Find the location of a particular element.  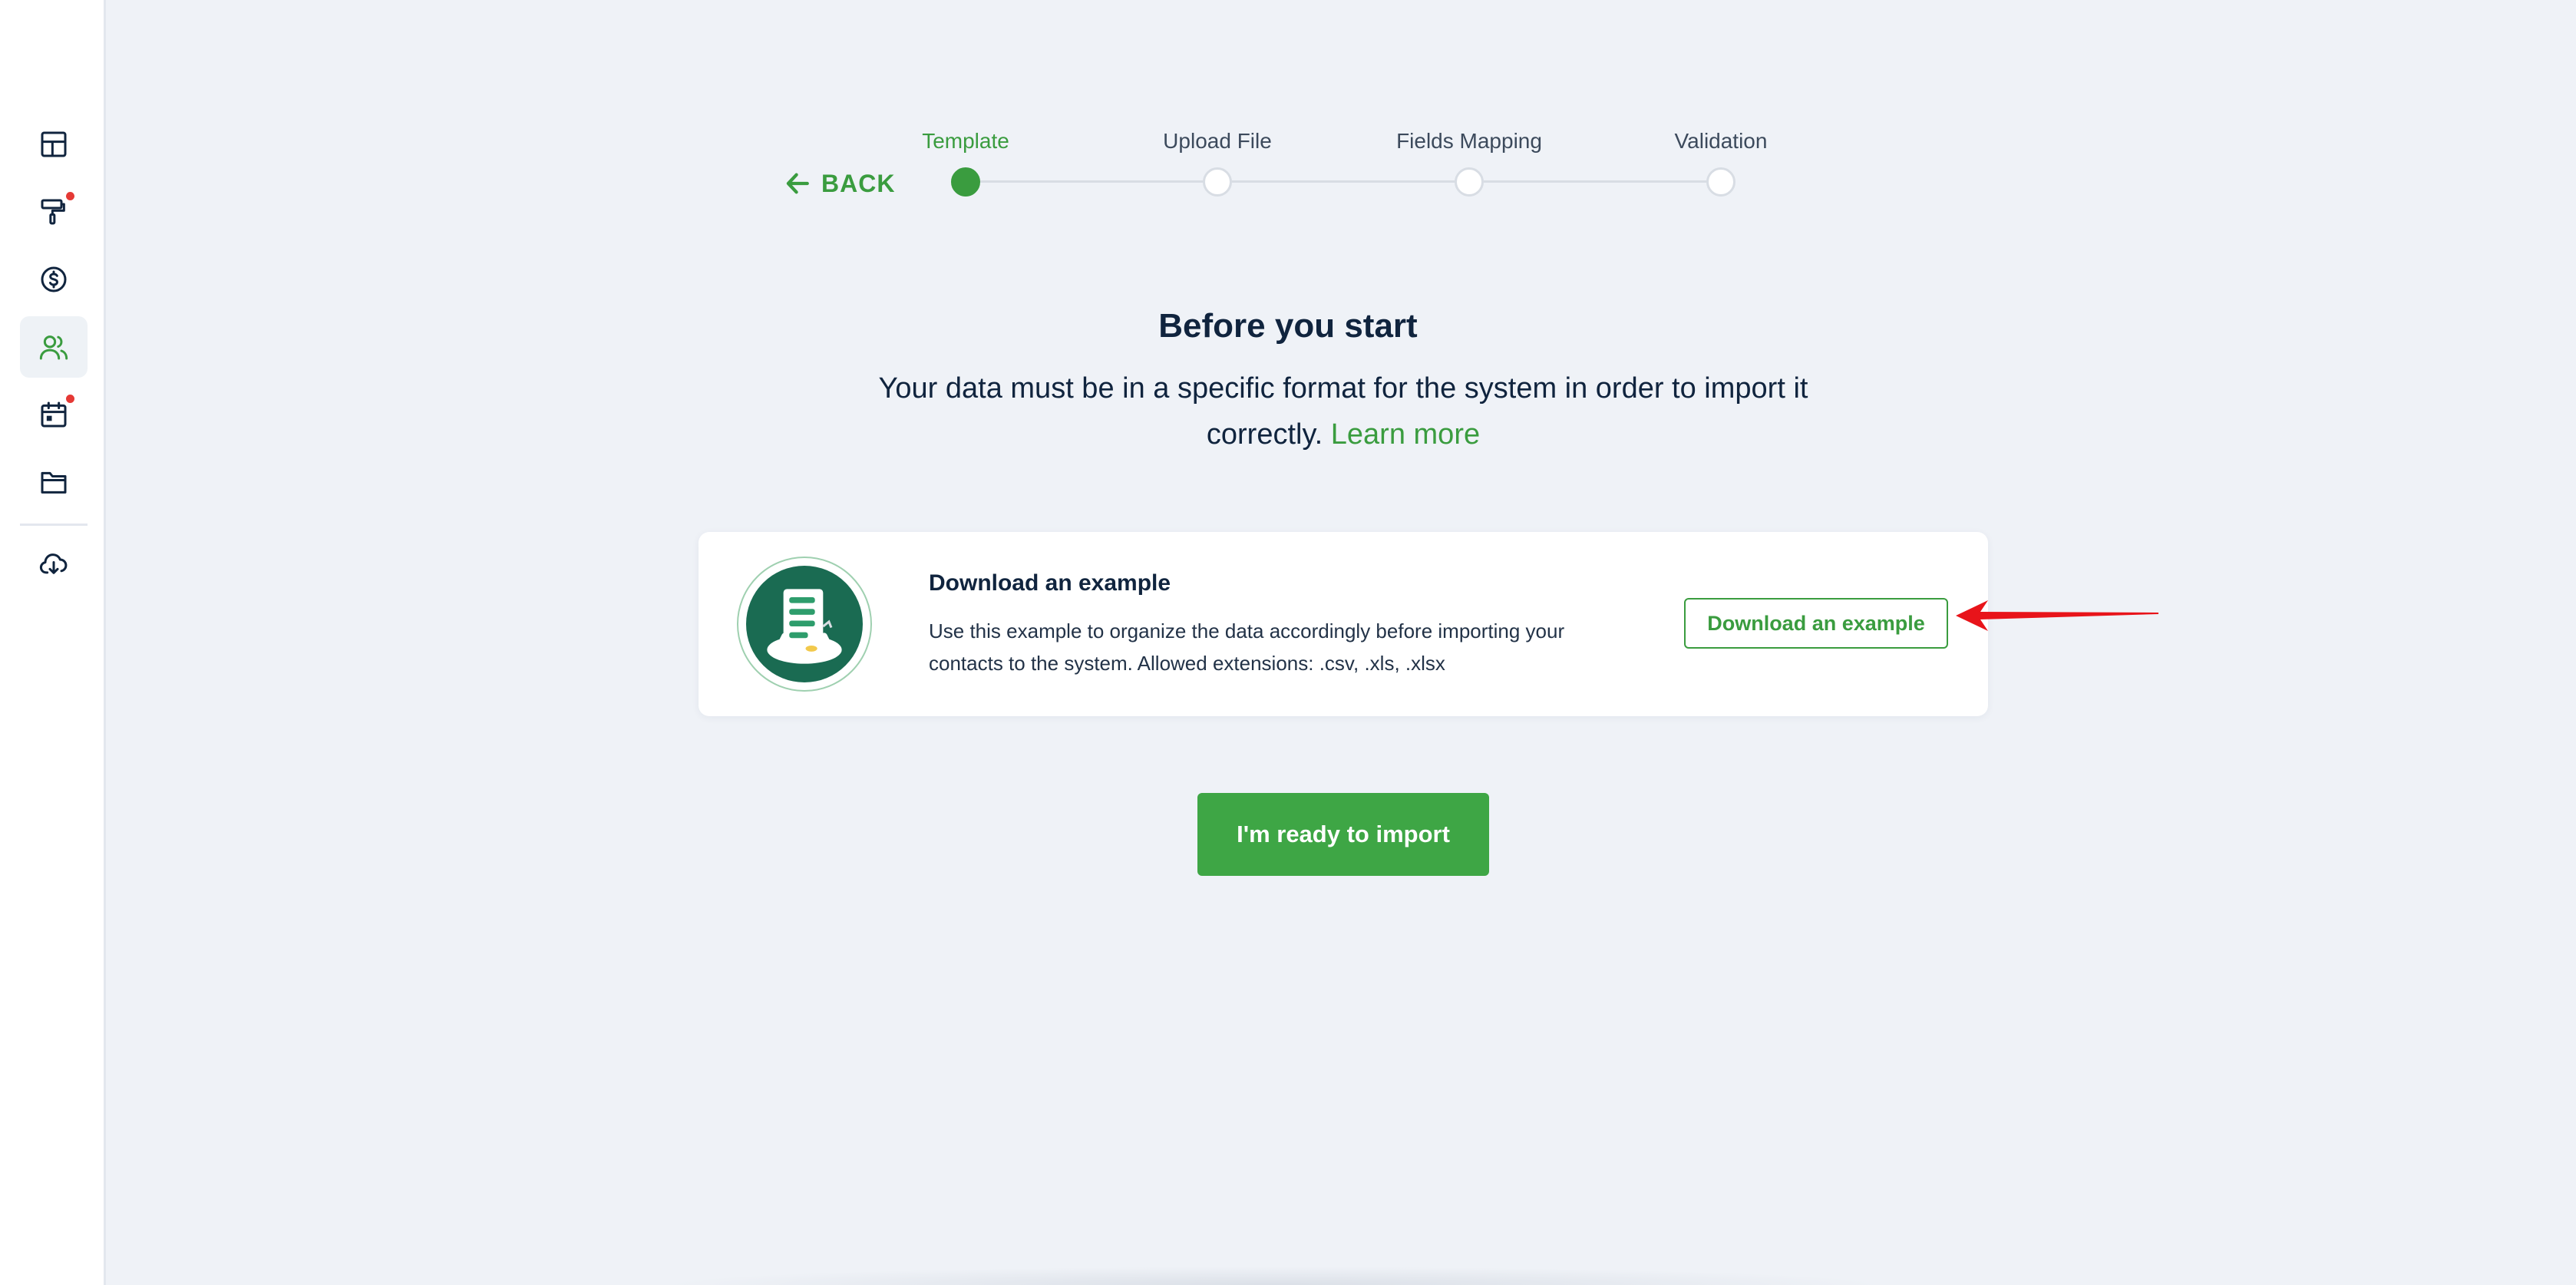

sidebar-item-dashboard is located at coordinates (54, 145).